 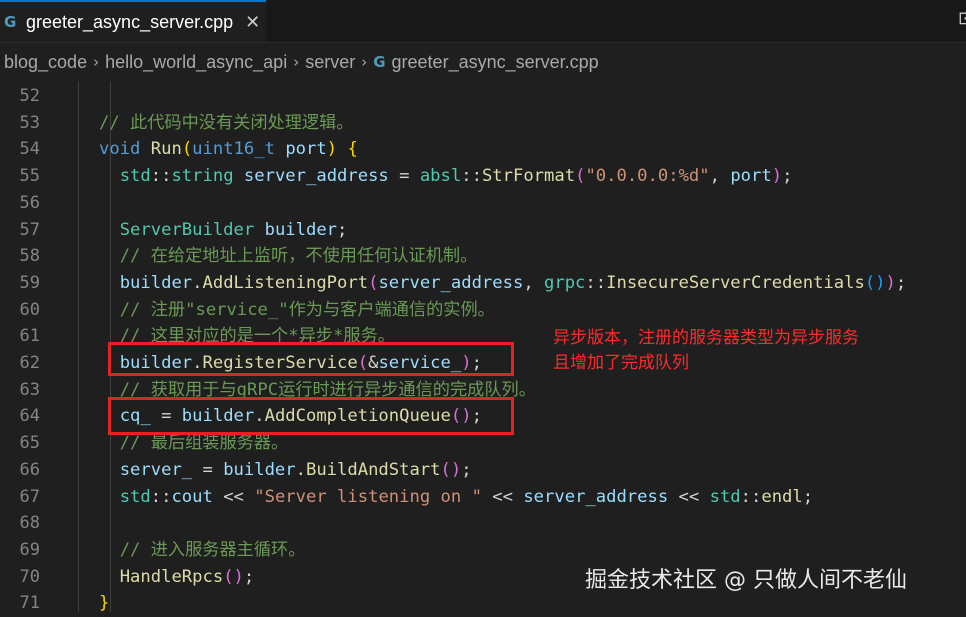 What do you see at coordinates (298, 256) in the screenshot?
I see `code-text: // 在给定地址上监听，不使用任何认证机制。` at bounding box center [298, 256].